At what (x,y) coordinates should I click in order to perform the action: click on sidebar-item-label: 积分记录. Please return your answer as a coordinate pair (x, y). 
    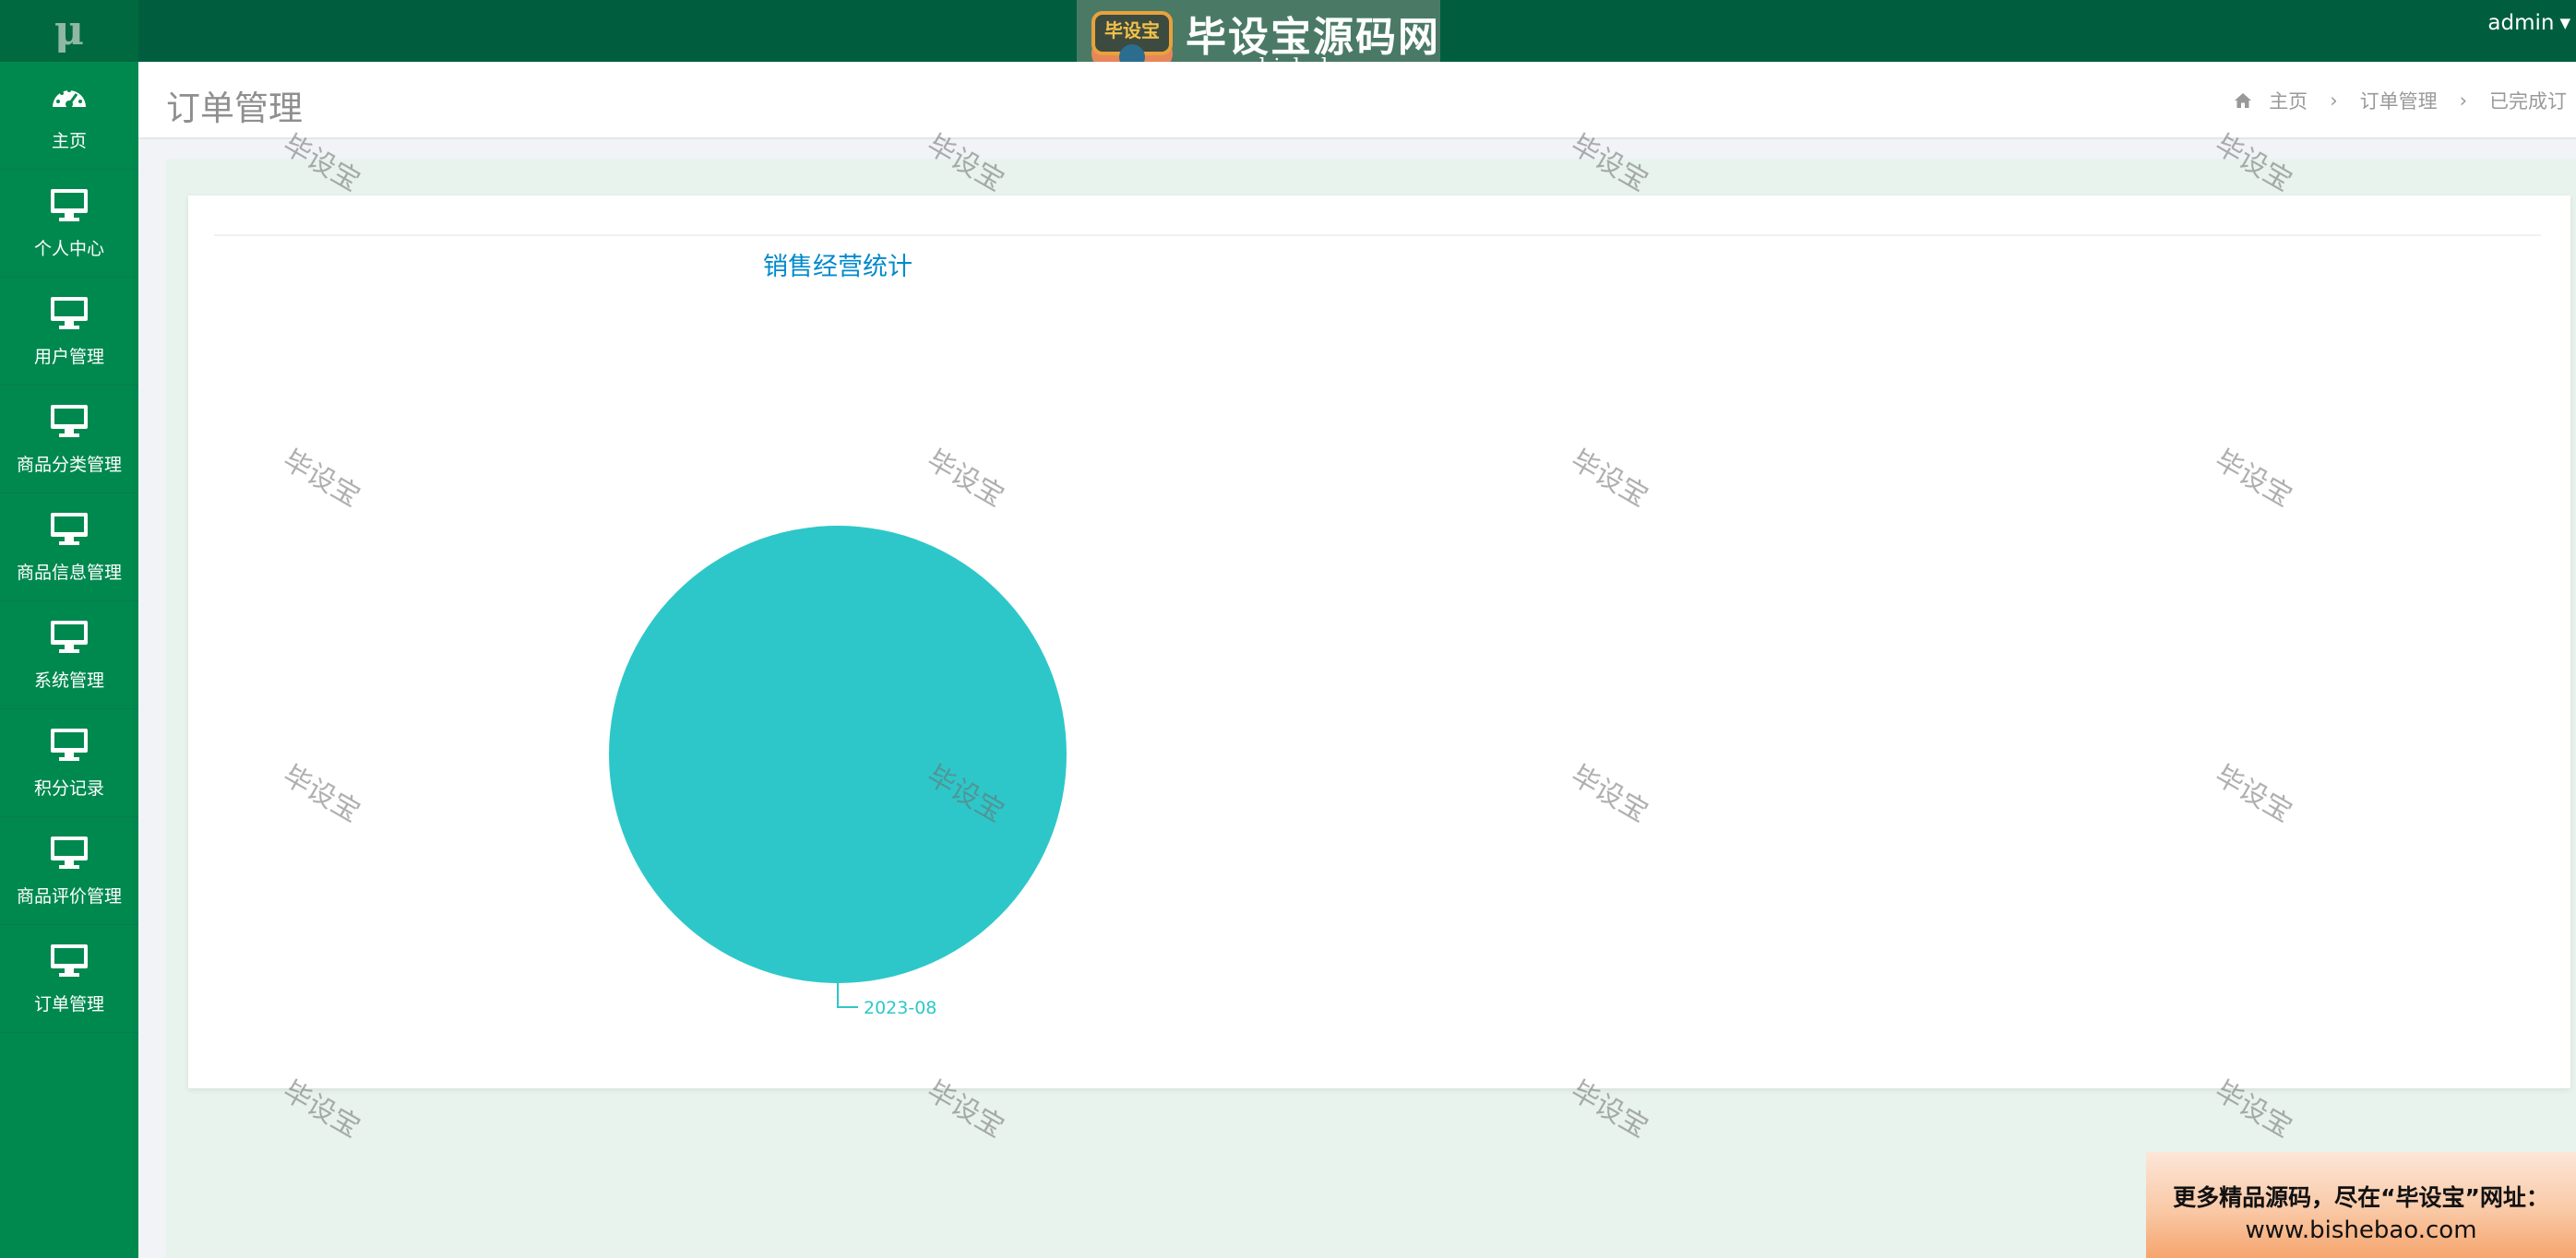
    Looking at the image, I should click on (68, 788).